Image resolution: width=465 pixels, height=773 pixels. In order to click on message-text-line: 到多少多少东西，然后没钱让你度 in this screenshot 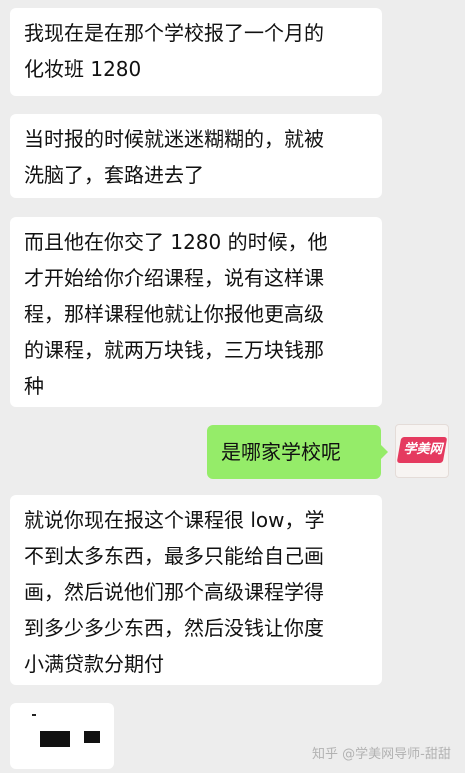, I will do `click(174, 628)`.